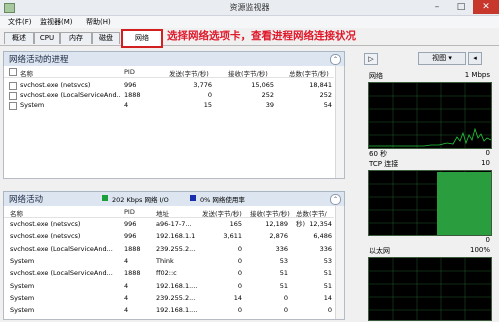 The height and width of the screenshot is (322, 499). I want to click on process-name: System, so click(32, 105).